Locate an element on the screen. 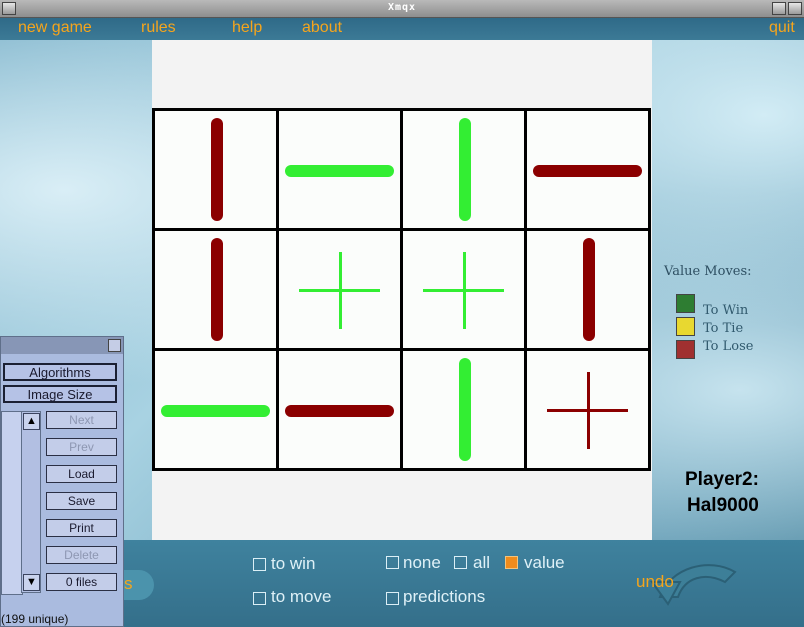  file-list-scrollbar: ▲ ▼ is located at coordinates (31, 502).